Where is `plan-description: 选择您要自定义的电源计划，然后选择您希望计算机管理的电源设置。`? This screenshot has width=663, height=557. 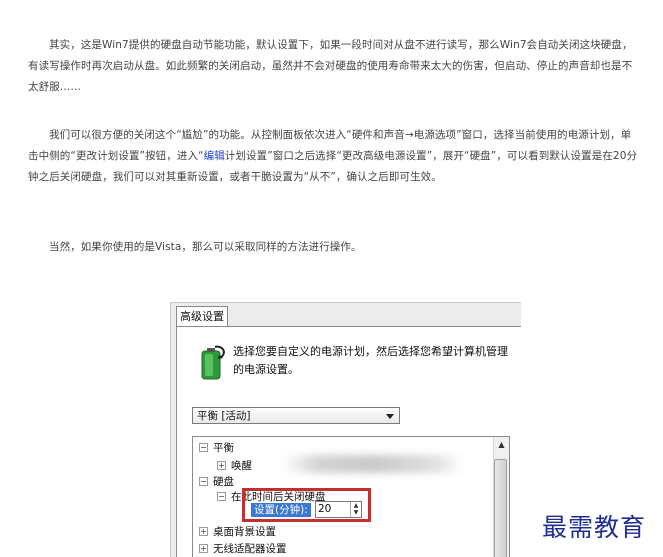 plan-description: 选择您要自定义的电源计划，然后选择您希望计算机管理的电源设置。 is located at coordinates (370, 360).